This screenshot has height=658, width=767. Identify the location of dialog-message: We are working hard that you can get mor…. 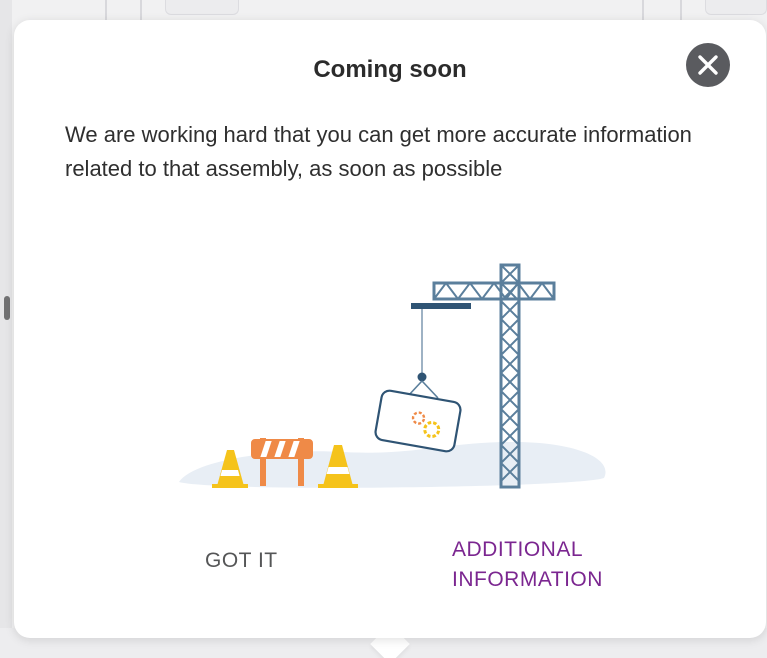
(378, 151).